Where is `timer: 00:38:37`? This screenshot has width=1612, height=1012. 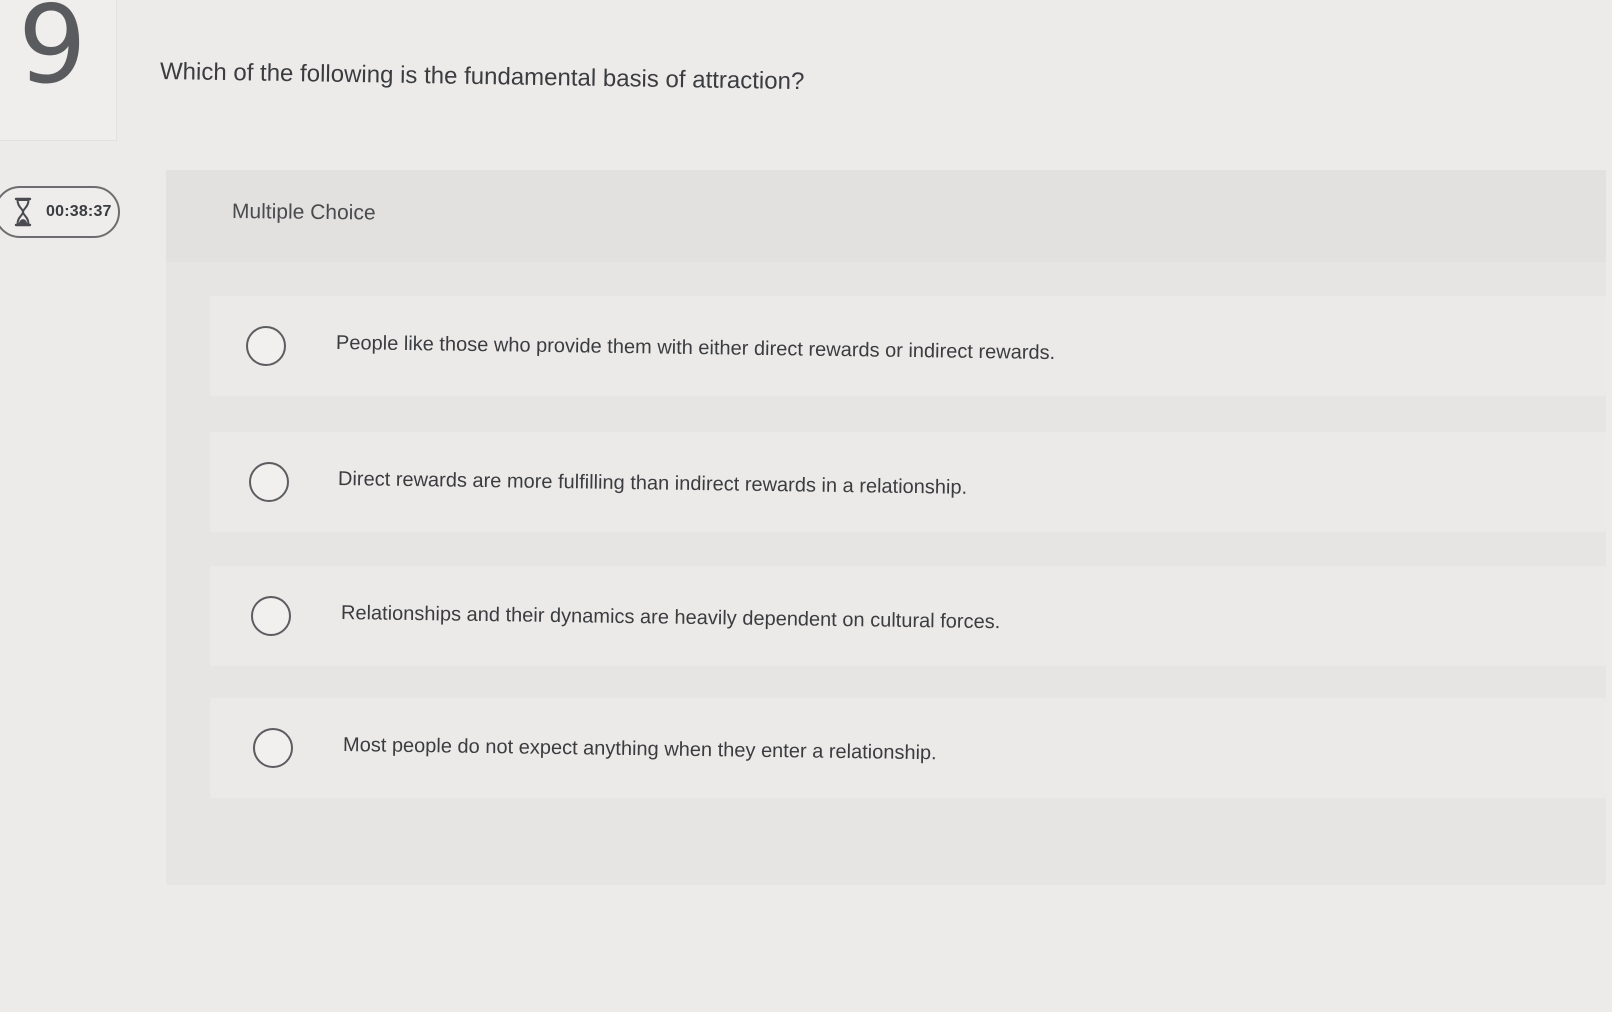
timer: 00:38:37 is located at coordinates (60, 212).